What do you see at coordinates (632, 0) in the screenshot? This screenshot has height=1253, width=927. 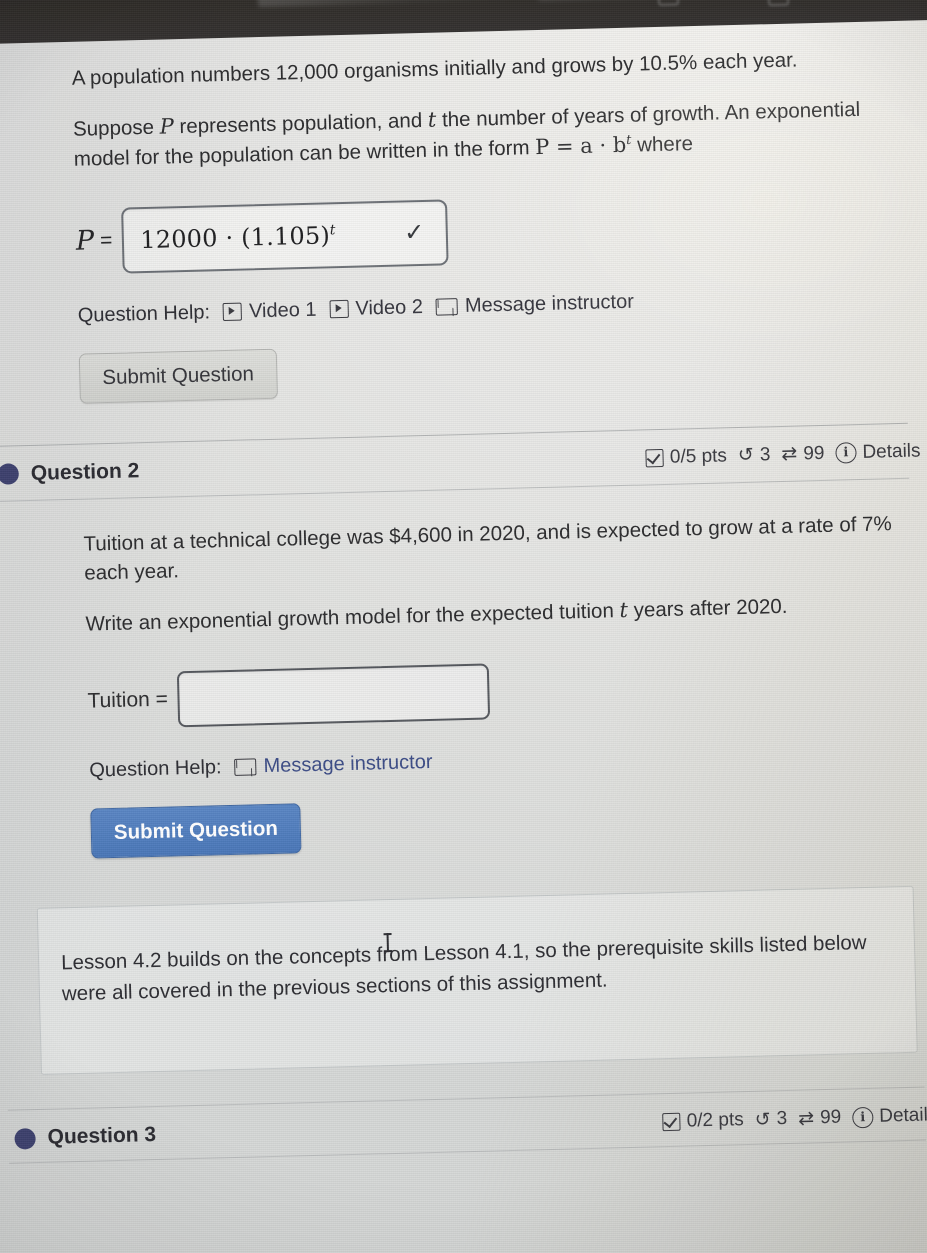 I see `toolbar-text-blur` at bounding box center [632, 0].